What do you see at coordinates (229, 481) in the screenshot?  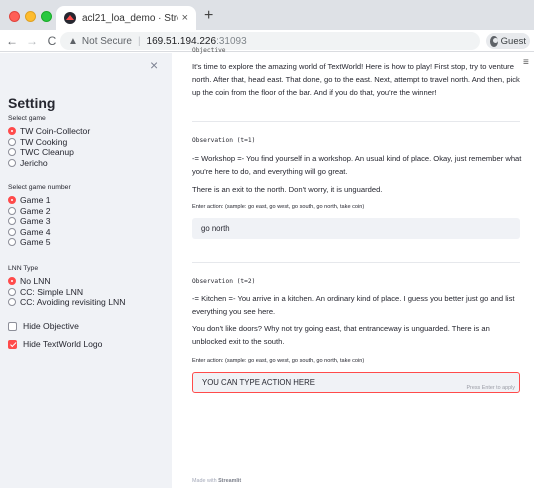 I see `streamlit-link: Streamlit` at bounding box center [229, 481].